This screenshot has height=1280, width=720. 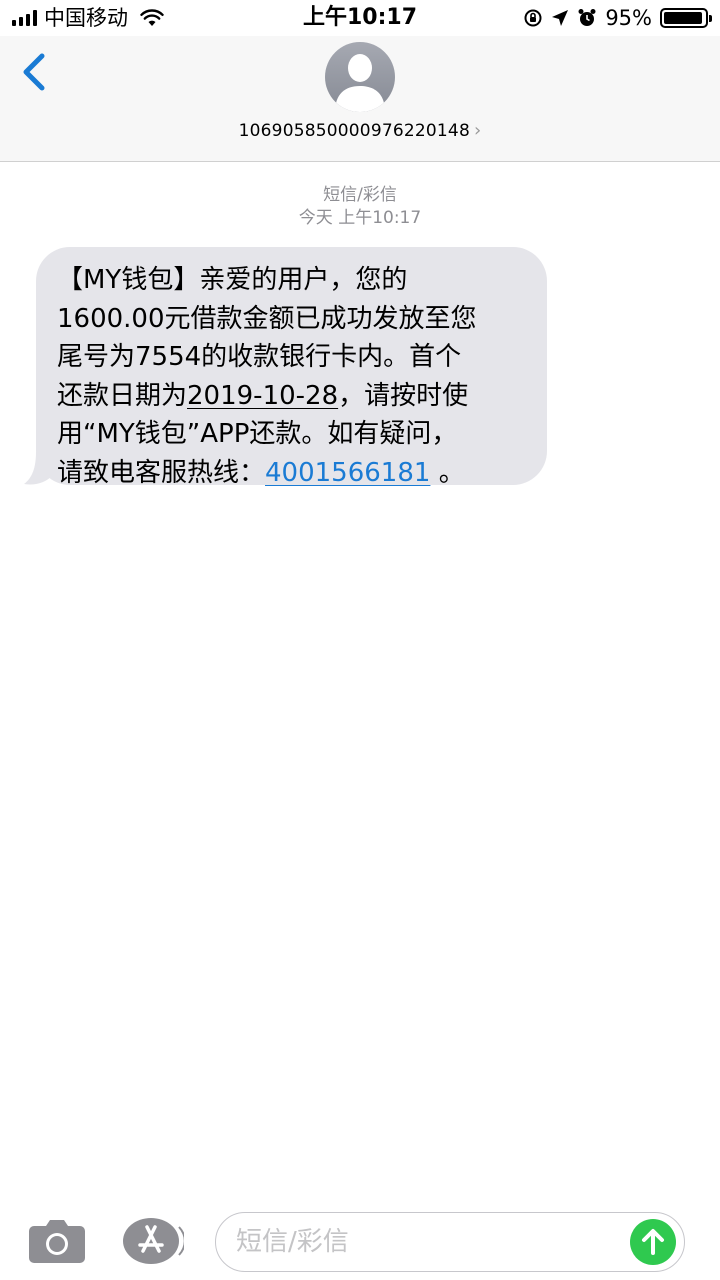 I want to click on message-input: 短信/彩信, so click(x=450, y=1242).